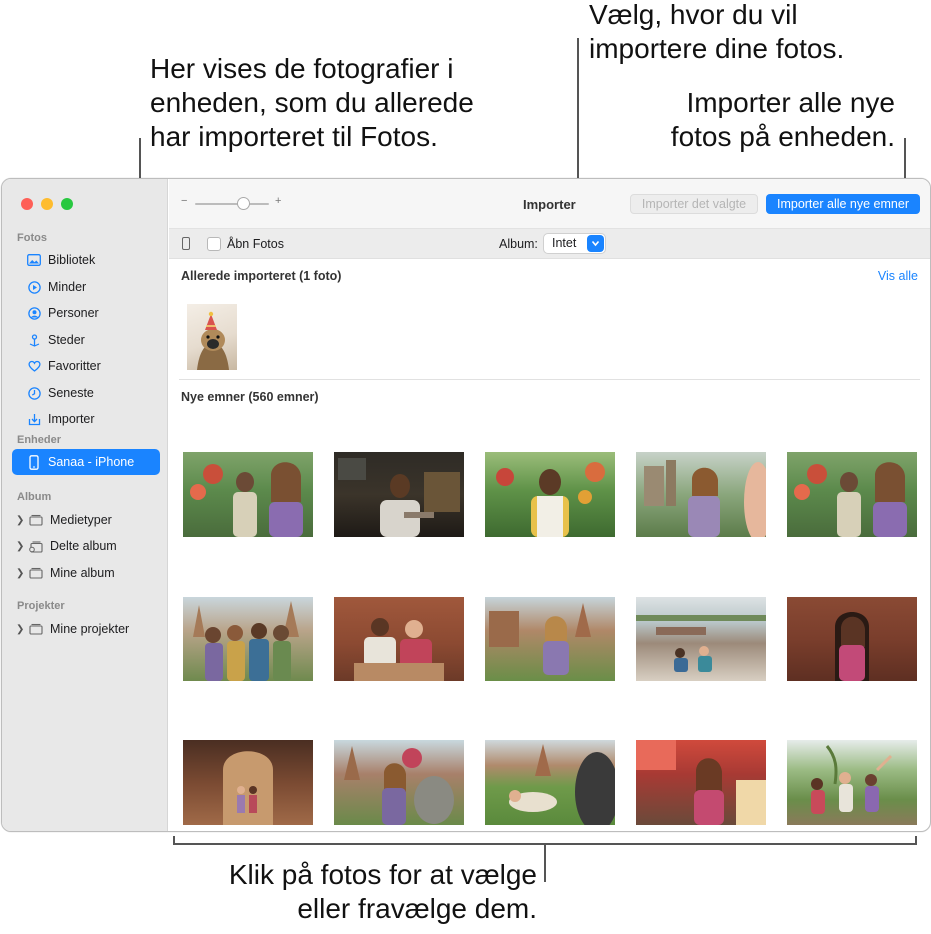  What do you see at coordinates (34, 340) in the screenshot?
I see `places-pin-icon` at bounding box center [34, 340].